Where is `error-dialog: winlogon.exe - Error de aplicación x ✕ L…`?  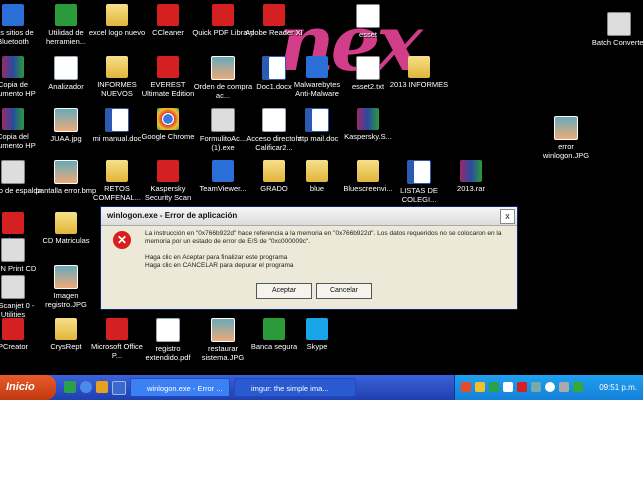
error-dialog: winlogon.exe - Error de aplicación x ✕ L… is located at coordinates (309, 258).